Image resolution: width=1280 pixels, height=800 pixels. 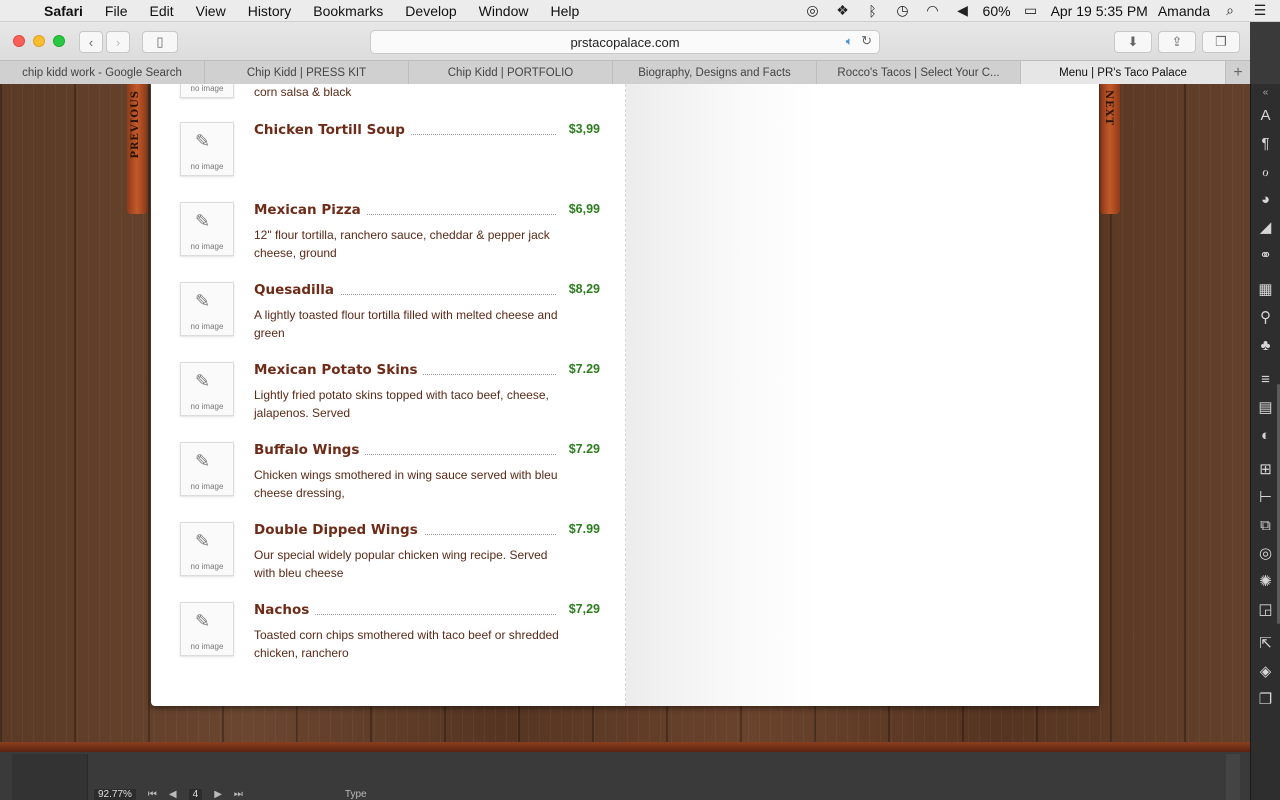 I want to click on last-page-icon: ⏭, so click(x=238, y=794).